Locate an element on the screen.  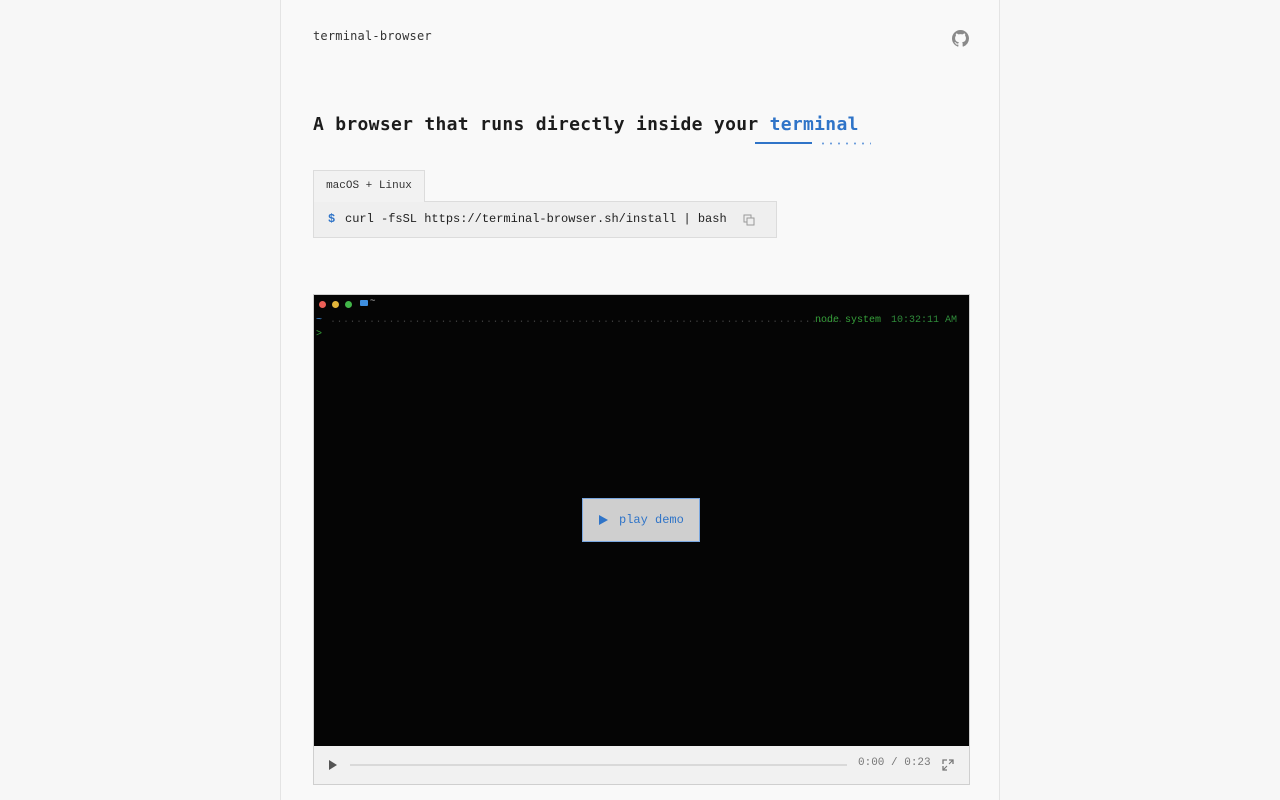
headline-dotted-trail is located at coordinates (845, 143).